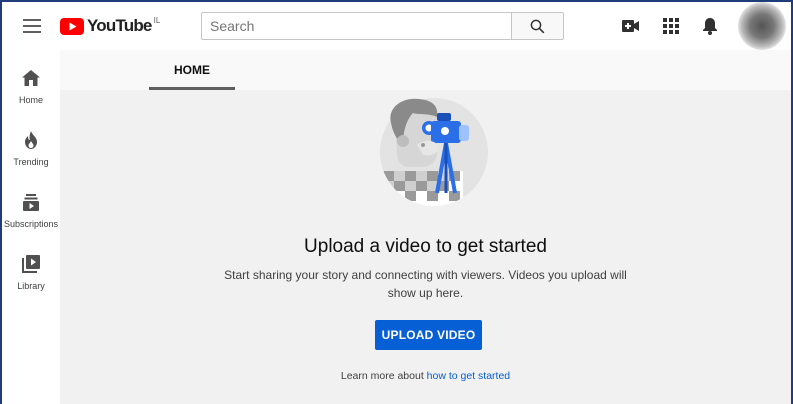 The width and height of the screenshot is (793, 404). I want to click on sidebar-item-label: Subscriptions, so click(31, 224).